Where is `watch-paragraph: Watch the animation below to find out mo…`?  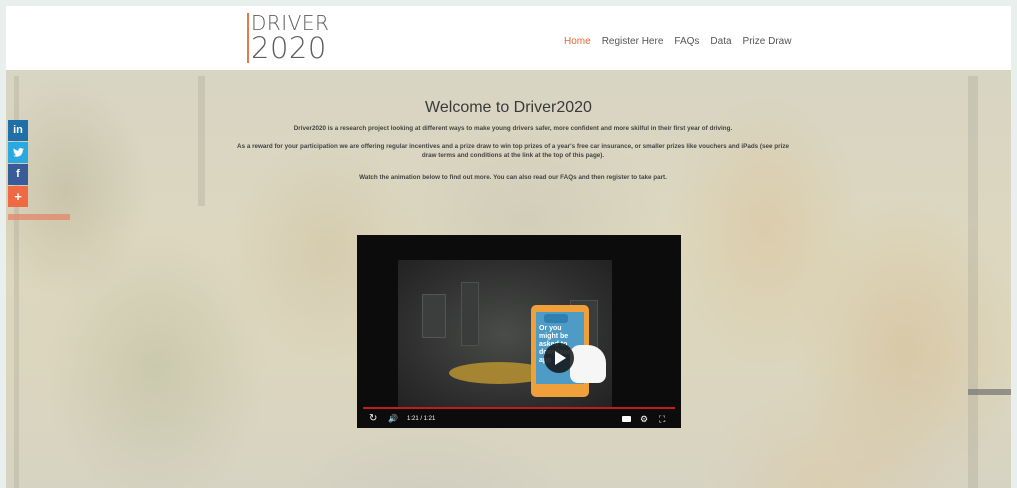 watch-paragraph: Watch the animation below to find out mo… is located at coordinates (513, 177).